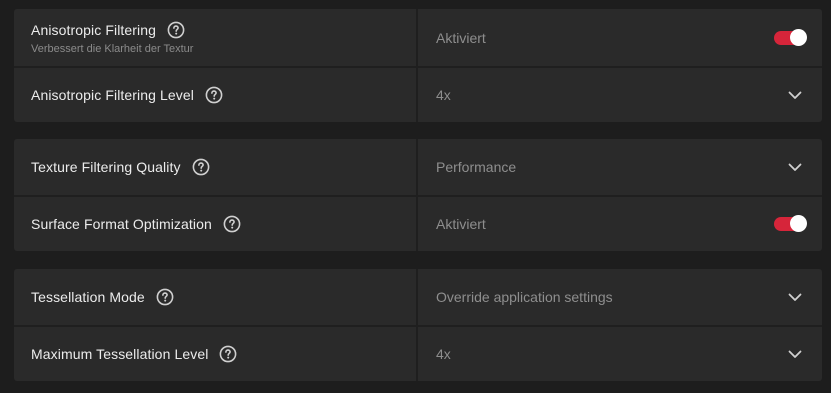 The height and width of the screenshot is (393, 831). What do you see at coordinates (223, 167) in the screenshot?
I see `label-line: Texture Filtering Quality` at bounding box center [223, 167].